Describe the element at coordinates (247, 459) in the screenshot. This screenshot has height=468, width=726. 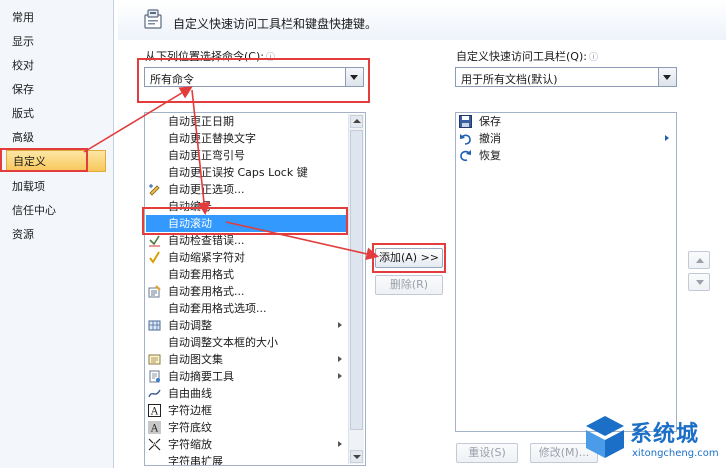
I see `list-item: 字符串扩展` at that location.